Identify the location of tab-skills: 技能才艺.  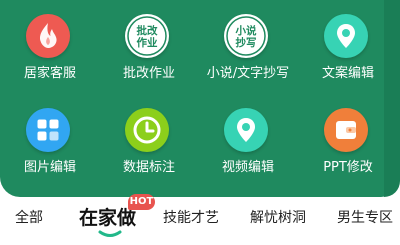
(191, 217).